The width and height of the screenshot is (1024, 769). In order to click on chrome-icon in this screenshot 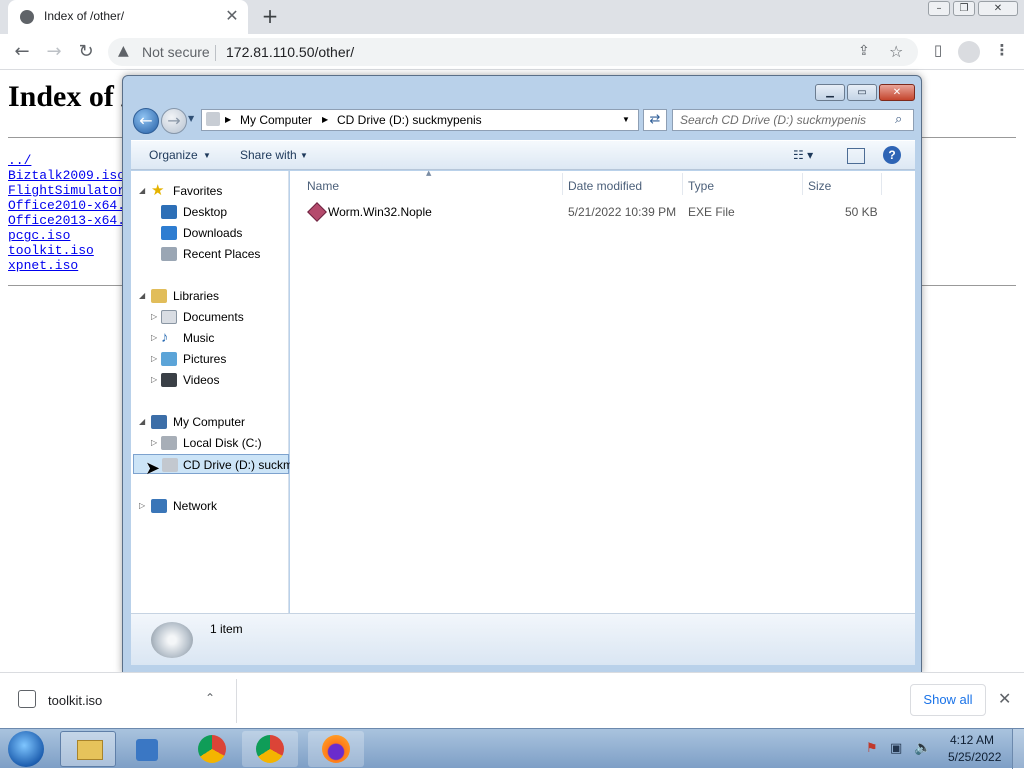, I will do `click(212, 749)`.